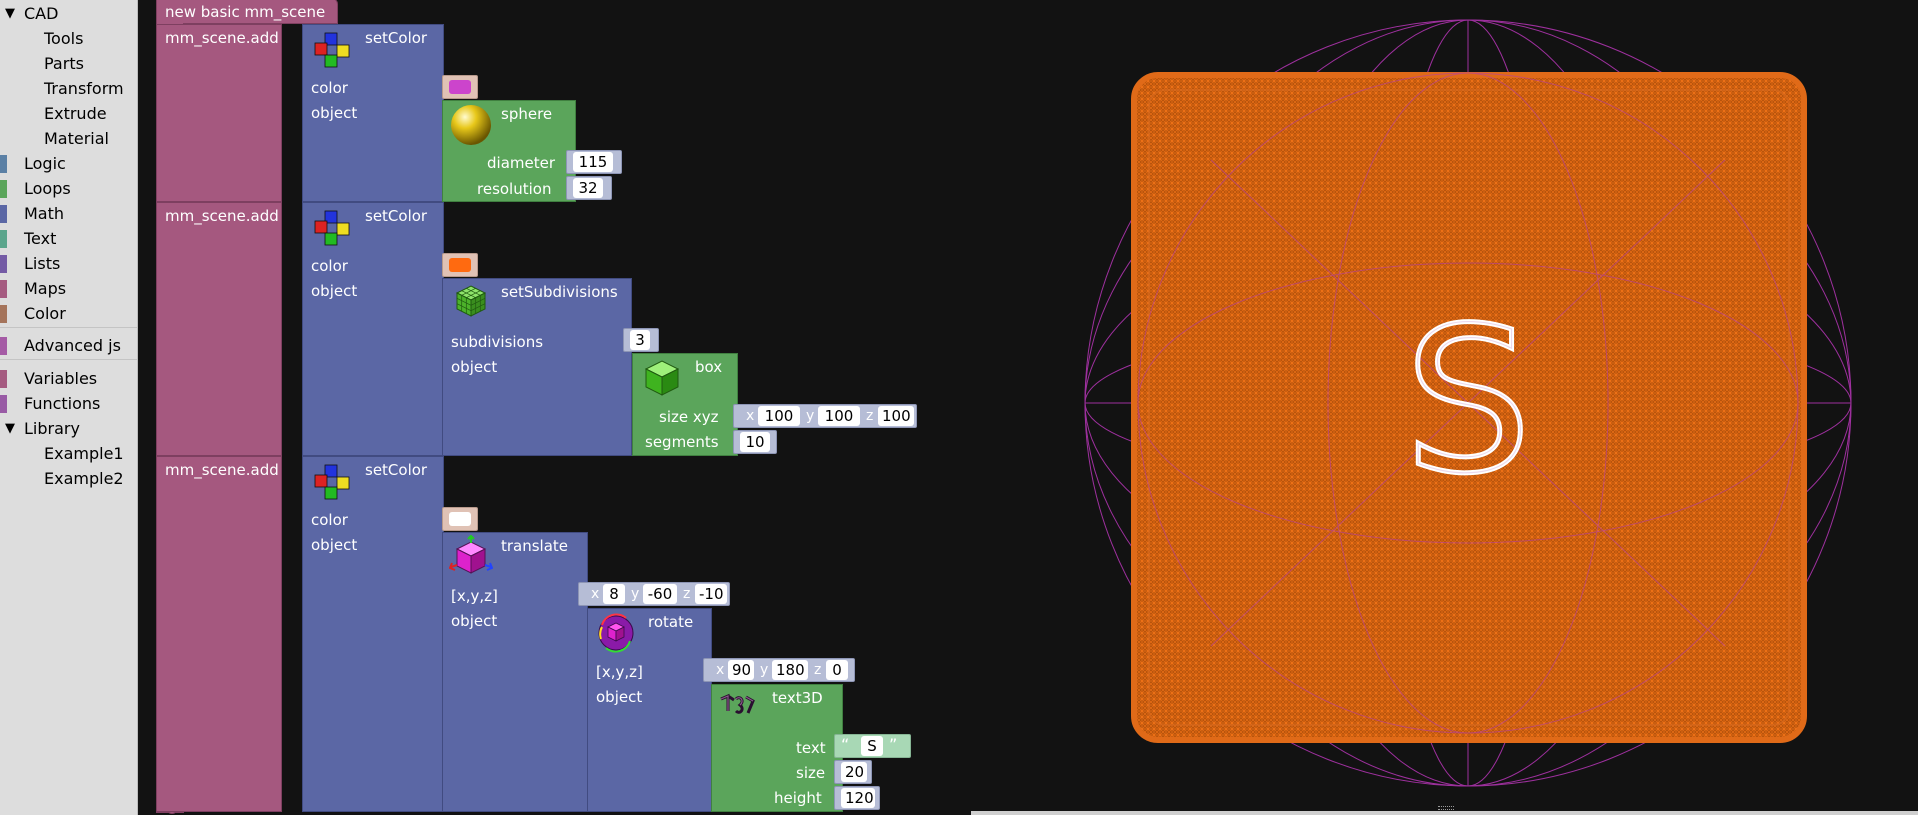 The image size is (1918, 815). I want to click on rotate-z-field: 0, so click(837, 670).